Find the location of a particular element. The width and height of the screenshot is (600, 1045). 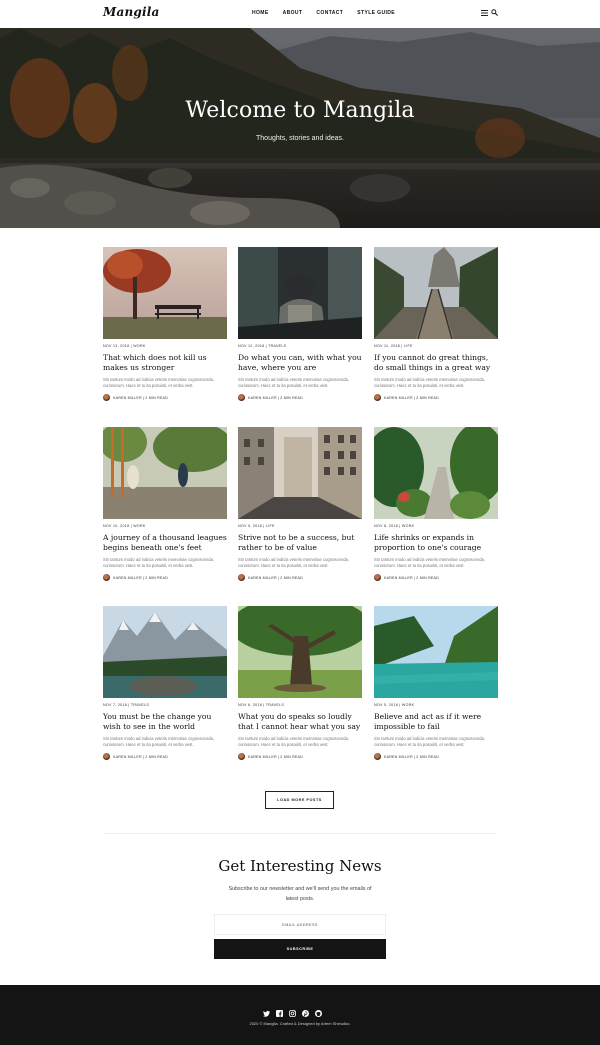

menu-icon is located at coordinates (484, 12).